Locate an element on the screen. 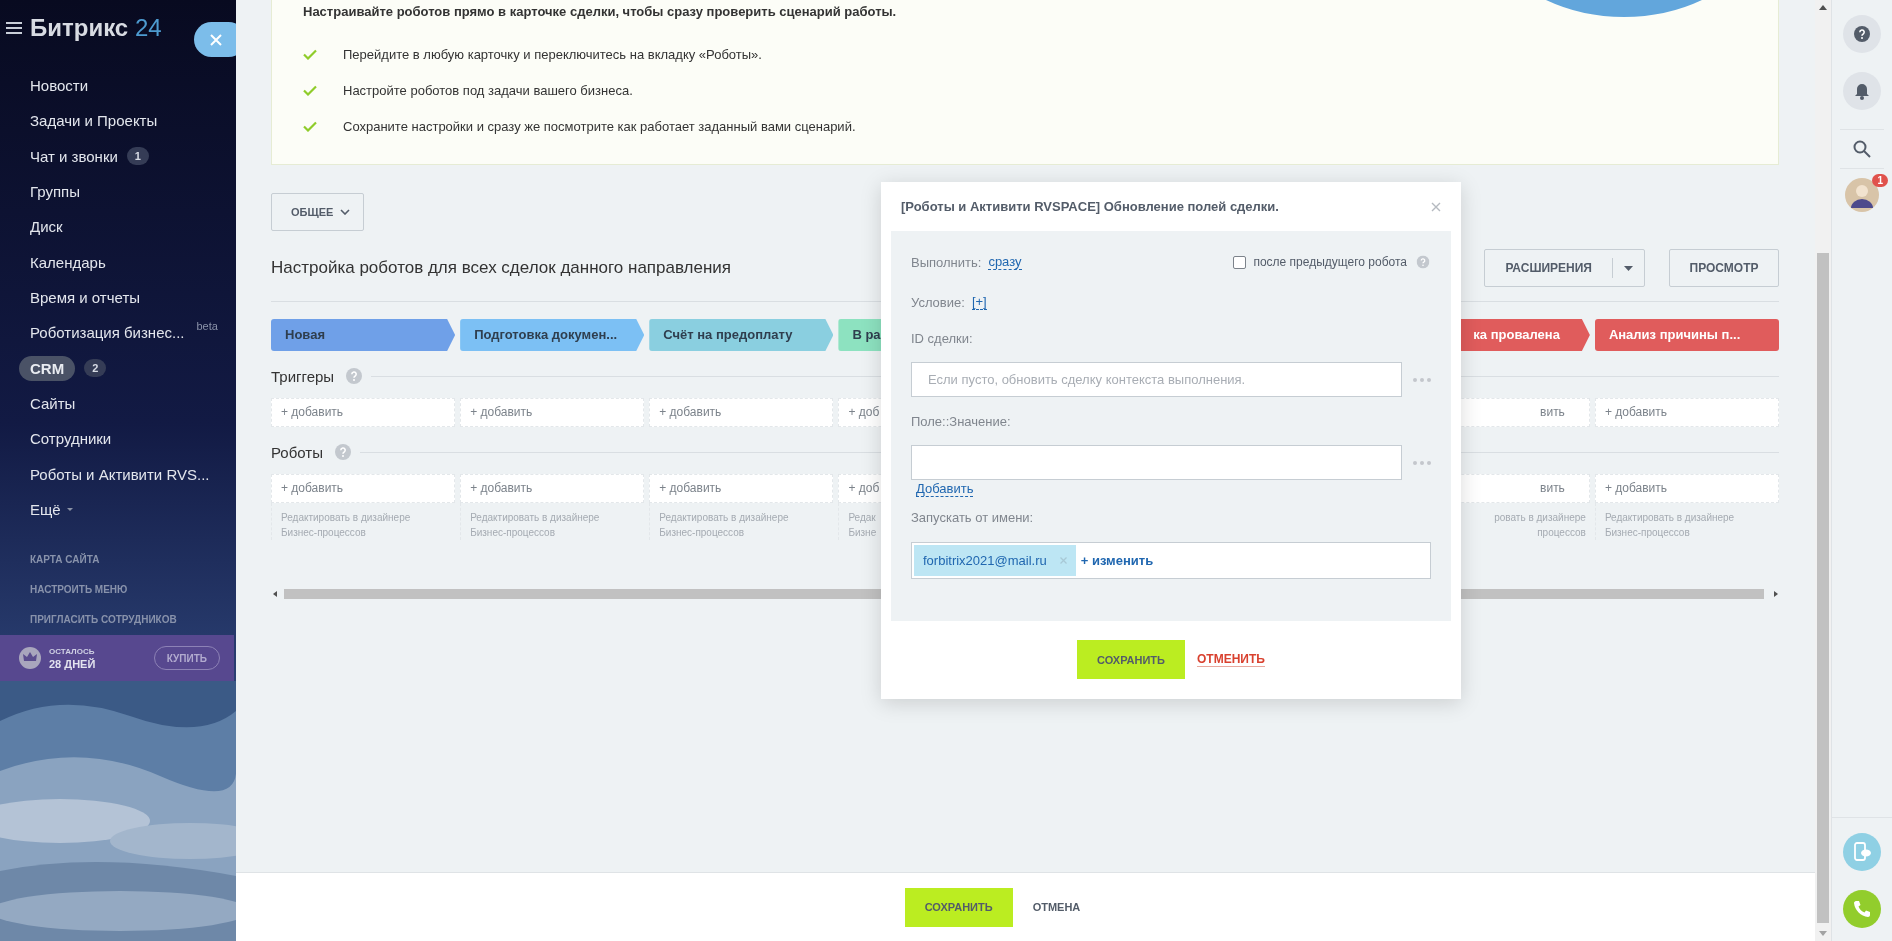  field-label: ID сделки: is located at coordinates (942, 339).